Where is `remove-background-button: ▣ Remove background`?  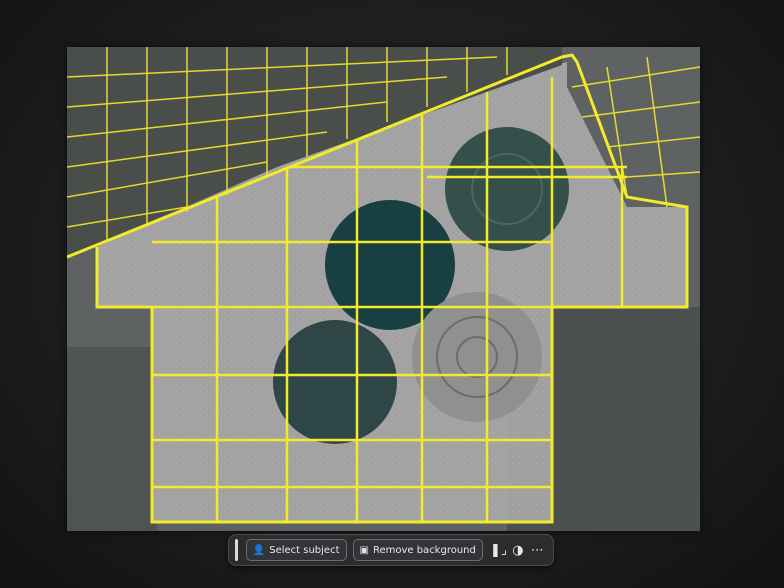 remove-background-button: ▣ Remove background is located at coordinates (417, 550).